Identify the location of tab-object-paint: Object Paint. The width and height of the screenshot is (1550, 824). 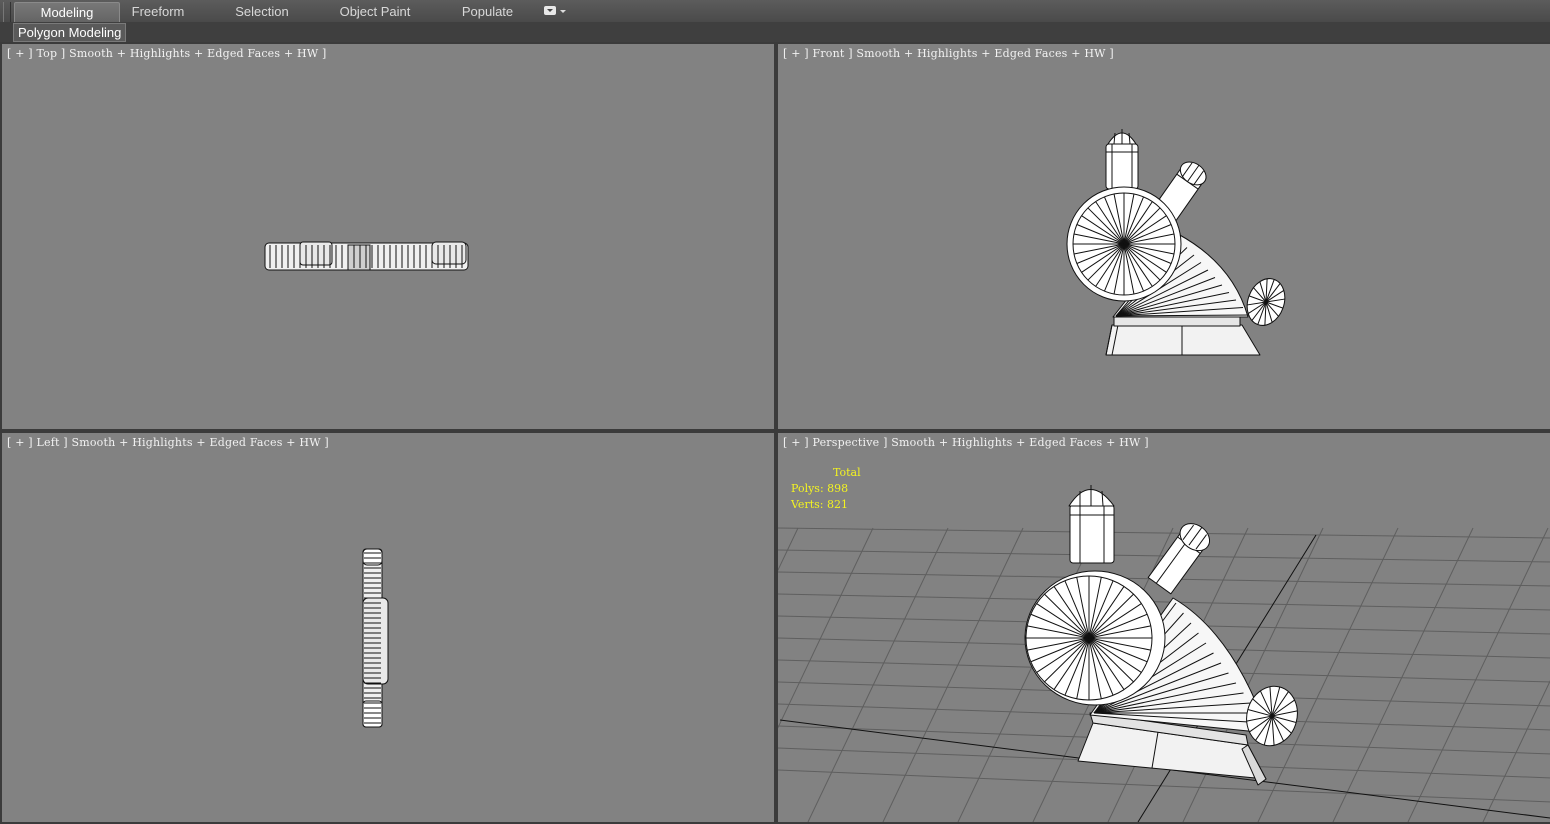
(375, 11).